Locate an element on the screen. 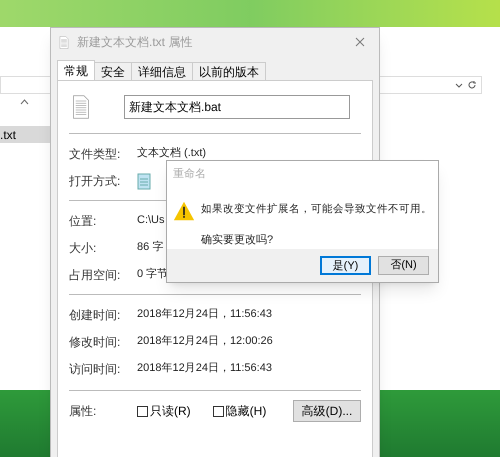 The width and height of the screenshot is (500, 457). dialog-title: 重命名 is located at coordinates (189, 174).